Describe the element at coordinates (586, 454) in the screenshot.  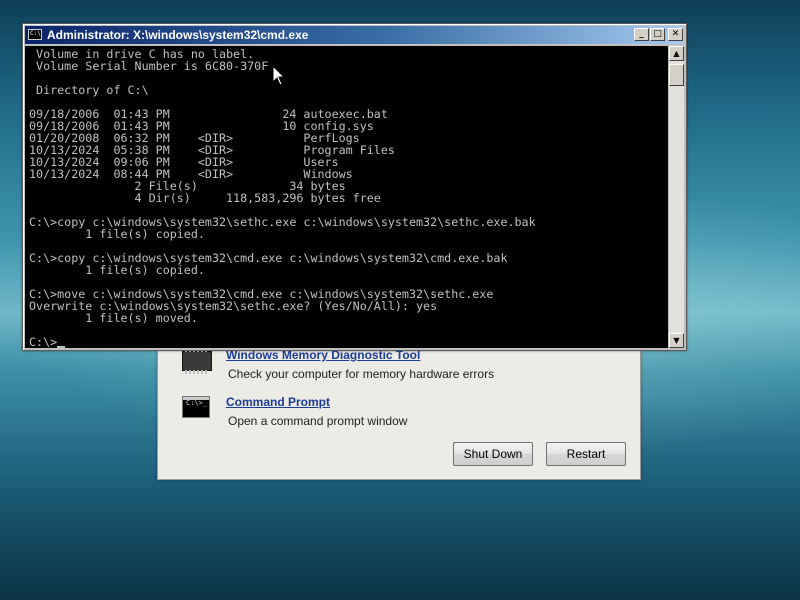
I see `restart-button: Restart` at that location.